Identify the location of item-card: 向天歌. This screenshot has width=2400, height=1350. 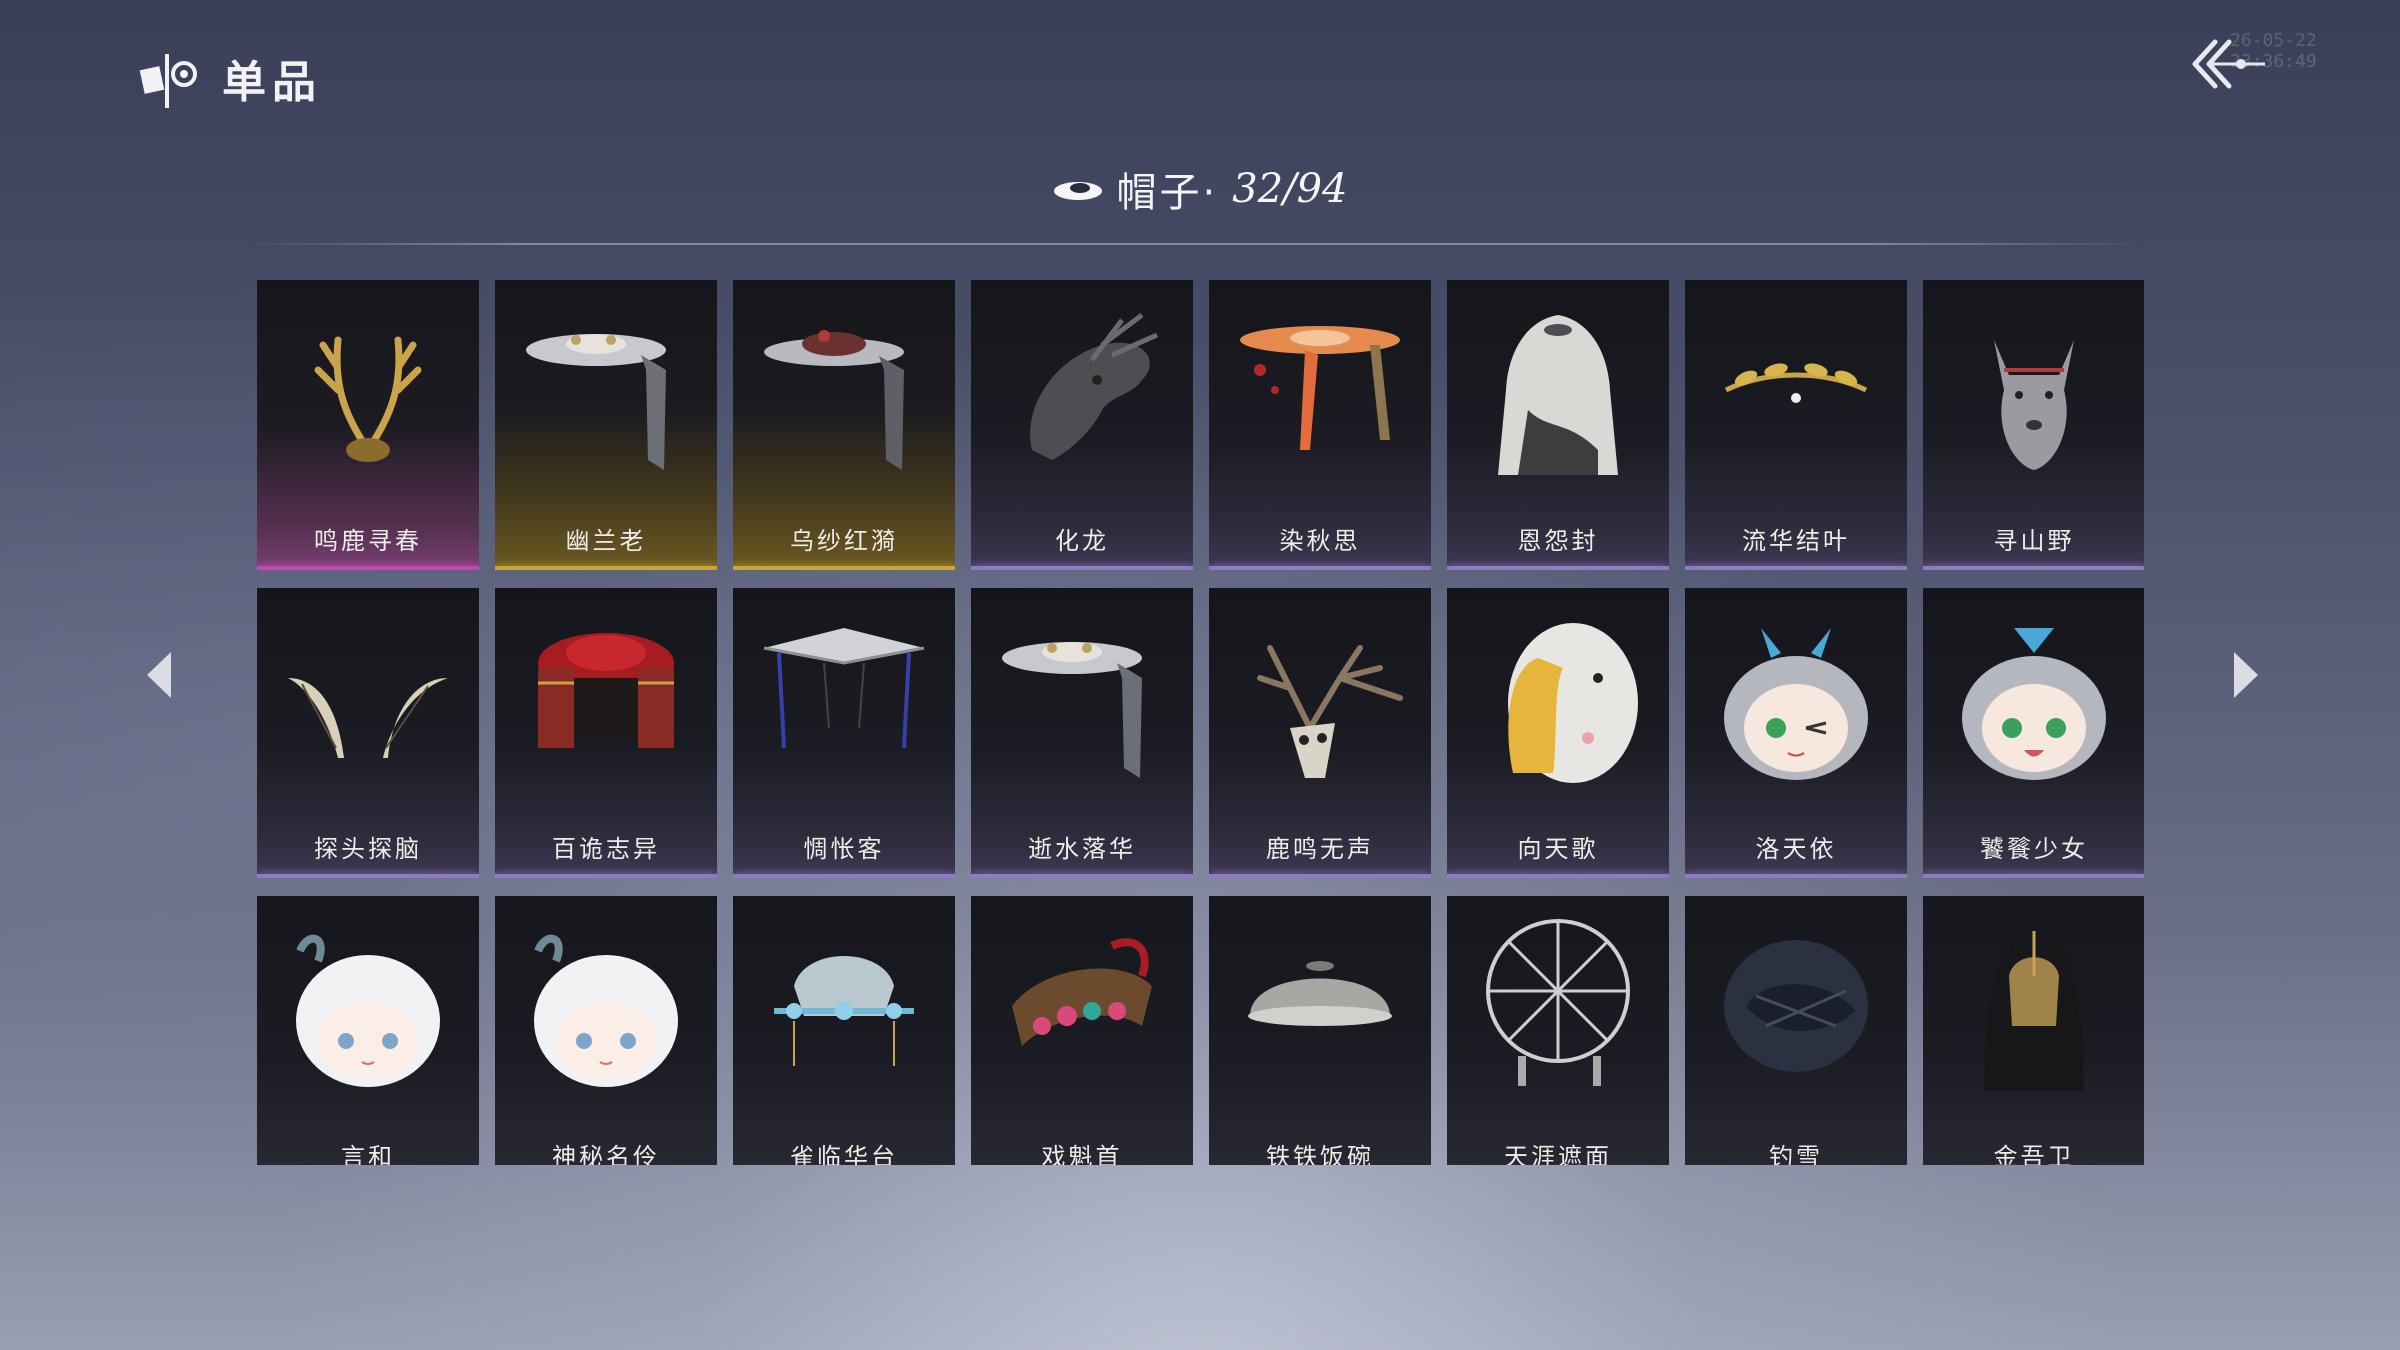
(1558, 733).